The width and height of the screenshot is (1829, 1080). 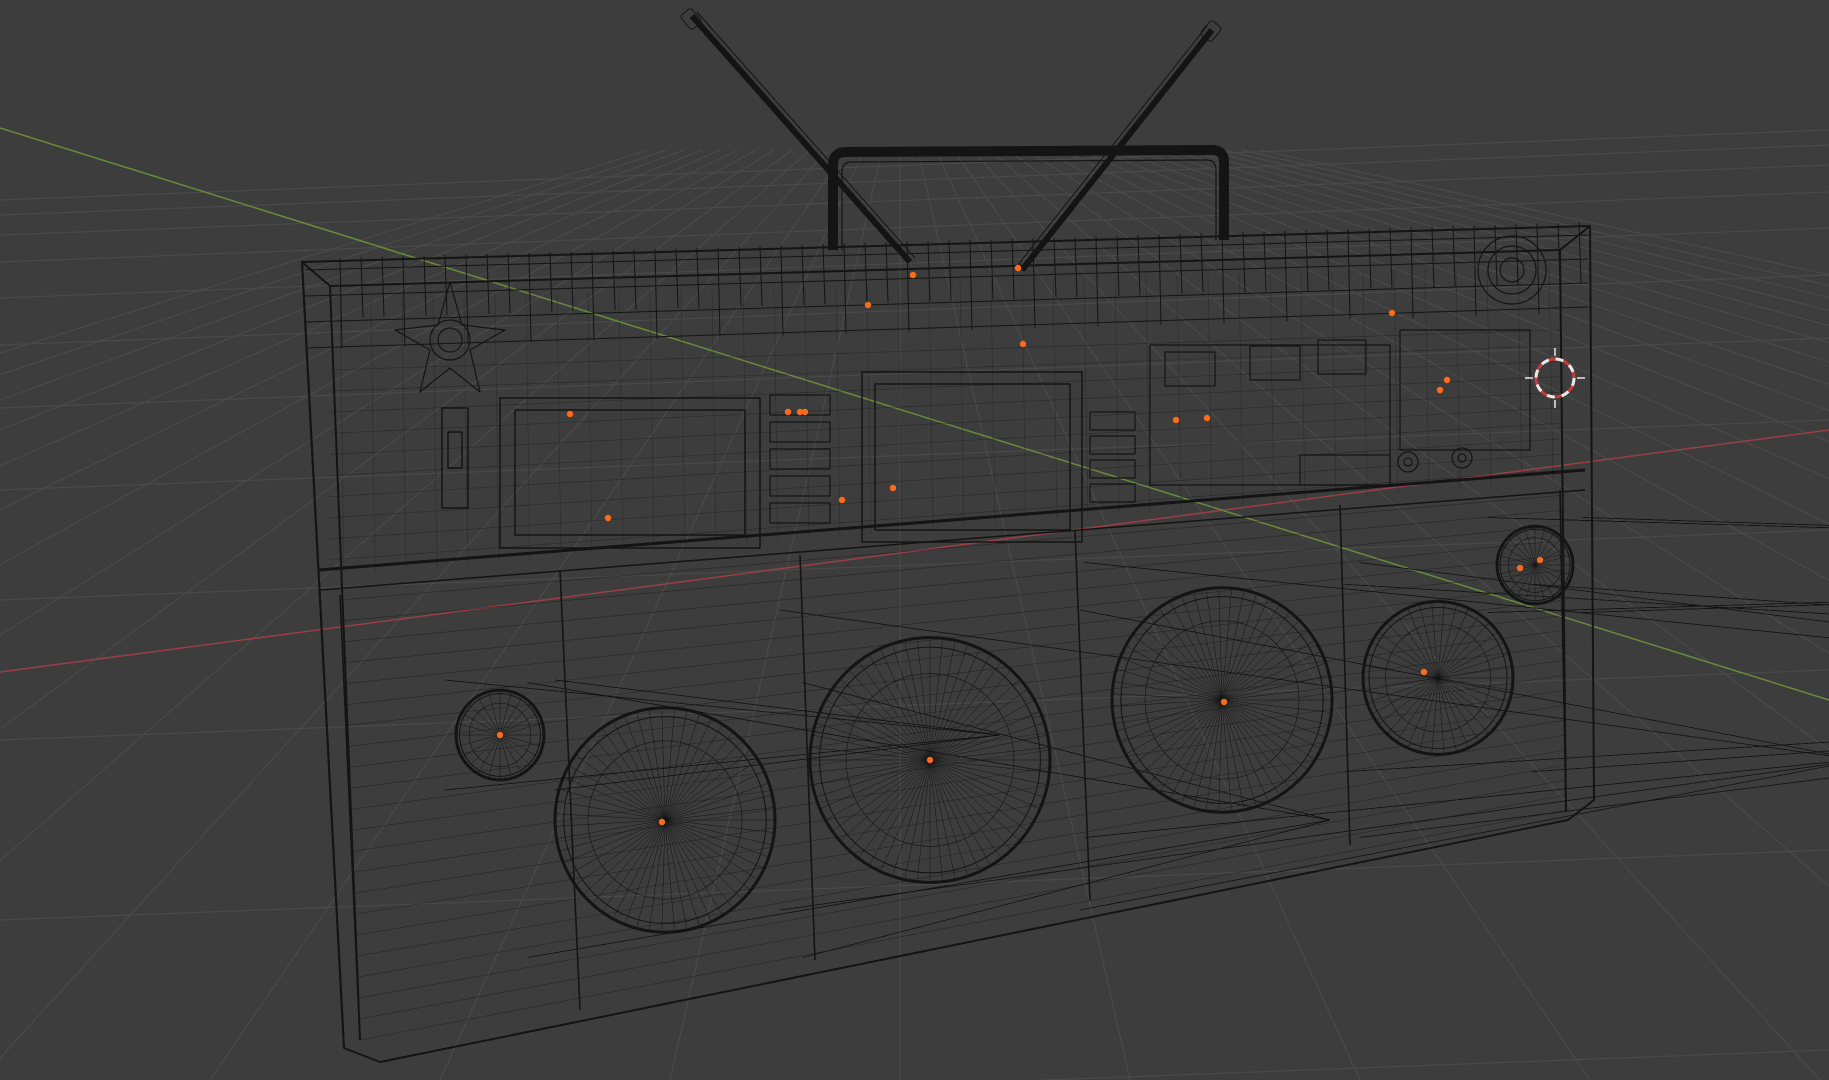 I want to click on antenna-left, so click(x=798, y=136).